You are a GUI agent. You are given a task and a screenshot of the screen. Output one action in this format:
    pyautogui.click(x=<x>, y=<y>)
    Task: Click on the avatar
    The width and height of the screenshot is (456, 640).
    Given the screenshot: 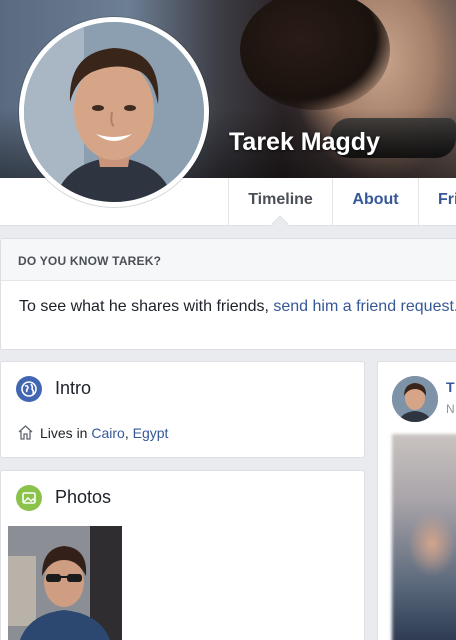 What is the action you would take?
    pyautogui.click(x=114, y=112)
    